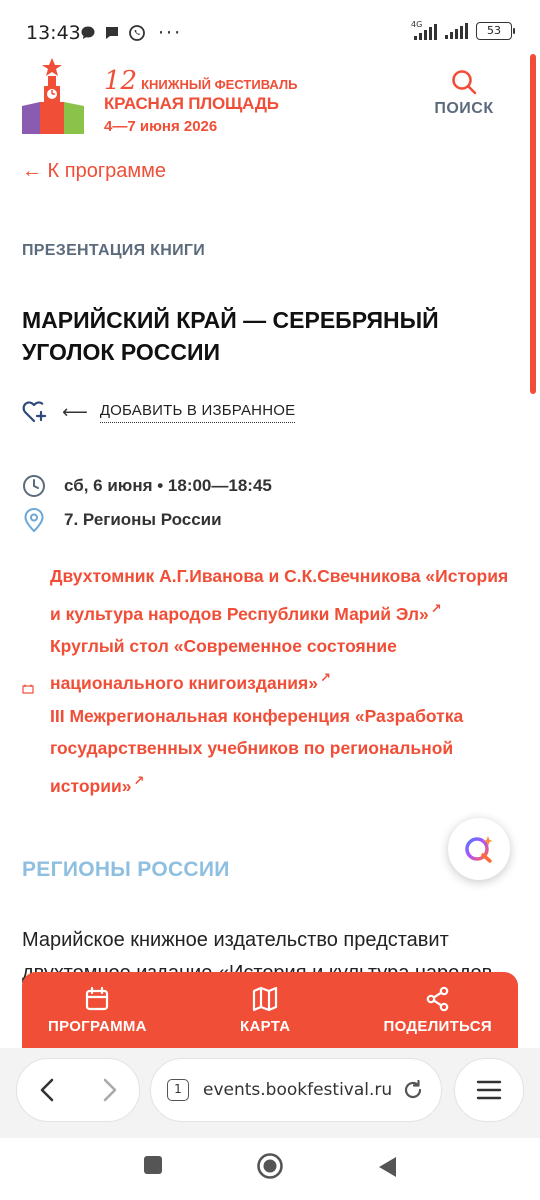 This screenshot has width=540, height=1200. What do you see at coordinates (424, 30) in the screenshot?
I see `cellular-signal-icon: 4G` at bounding box center [424, 30].